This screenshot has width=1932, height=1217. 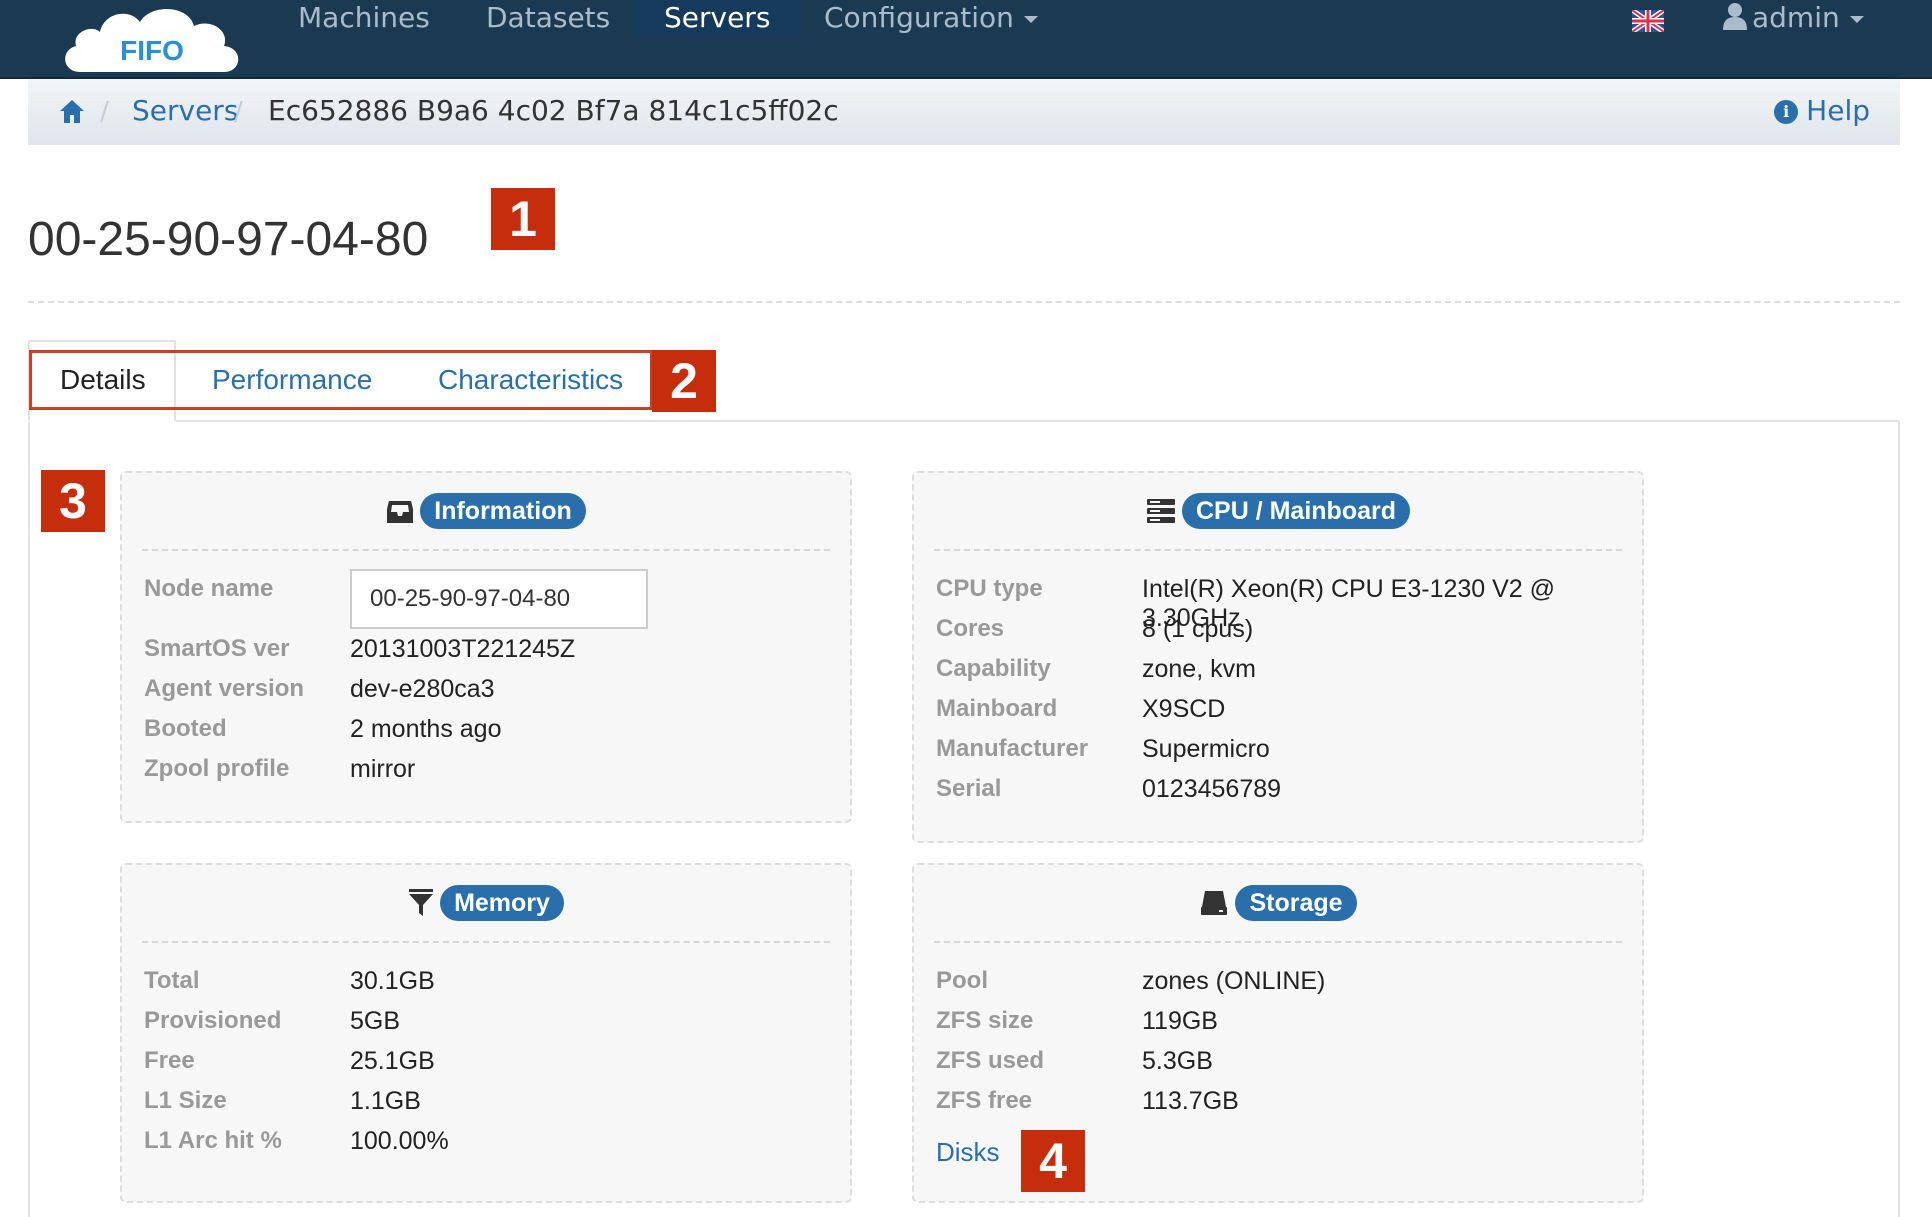 What do you see at coordinates (217, 768) in the screenshot?
I see `label-zpool-profile: Zpool profile` at bounding box center [217, 768].